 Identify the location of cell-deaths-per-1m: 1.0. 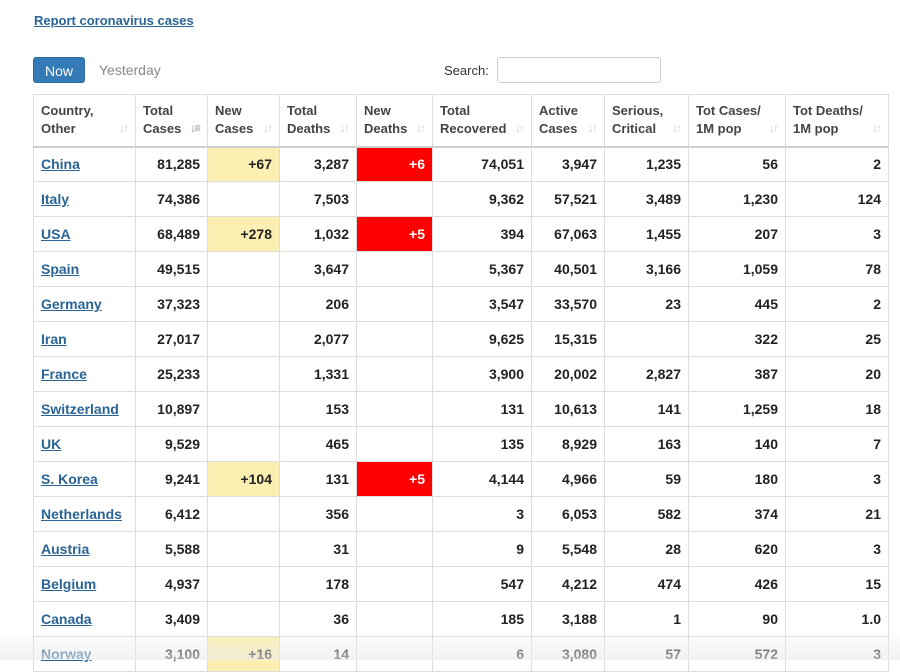
(837, 619).